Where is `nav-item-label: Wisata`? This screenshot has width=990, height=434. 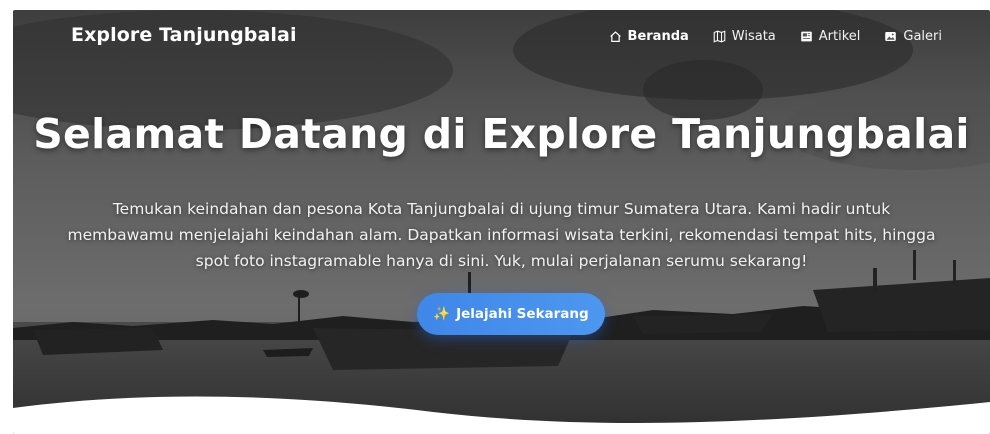
nav-item-label: Wisata is located at coordinates (753, 36).